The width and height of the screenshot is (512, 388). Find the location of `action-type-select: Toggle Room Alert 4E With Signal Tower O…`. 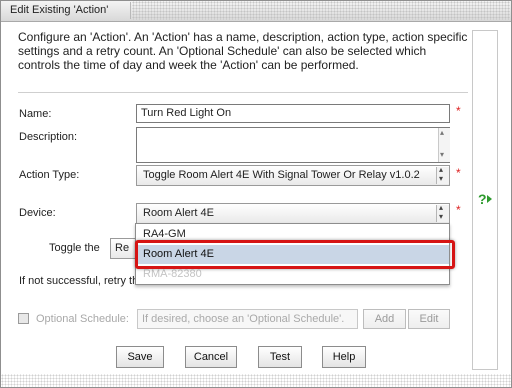

action-type-select: Toggle Room Alert 4E With Signal Tower O… is located at coordinates (293, 175).